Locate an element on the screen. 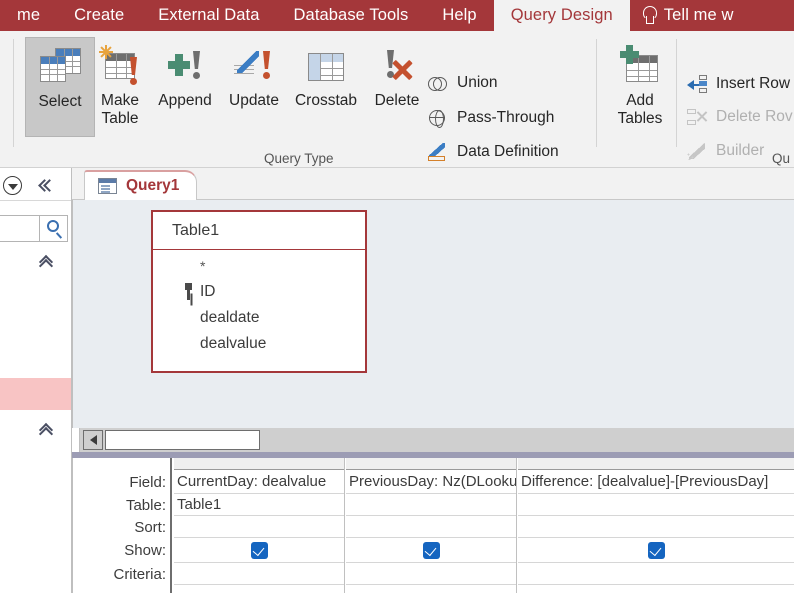  make-table-query-button: Make Table is located at coordinates (120, 82).